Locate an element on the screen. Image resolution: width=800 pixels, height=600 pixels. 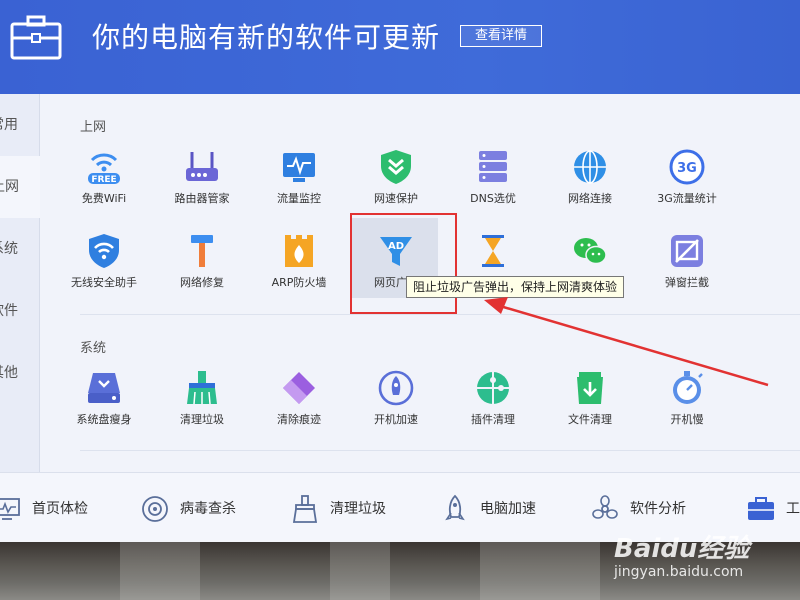
svg-text: 3G is located at coordinates (687, 168).